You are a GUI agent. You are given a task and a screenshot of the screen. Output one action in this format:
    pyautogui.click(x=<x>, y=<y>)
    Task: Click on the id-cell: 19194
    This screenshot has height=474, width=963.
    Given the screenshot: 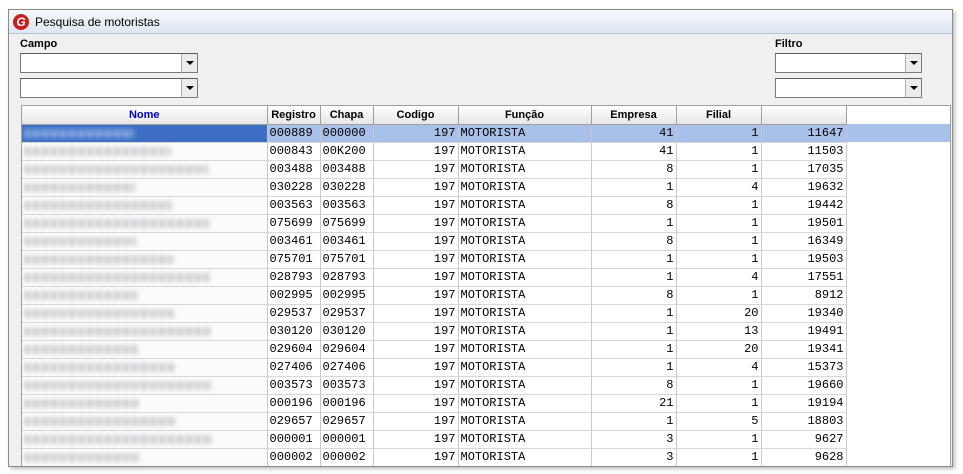 What is the action you would take?
    pyautogui.click(x=804, y=403)
    